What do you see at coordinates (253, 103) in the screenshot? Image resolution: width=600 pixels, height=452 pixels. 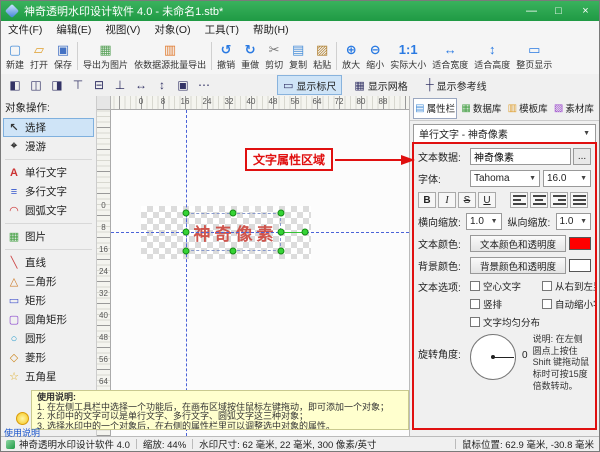 I see `horizontal-ruler: 0 8 16 24 32 40 48 56 64 72 80 88` at bounding box center [253, 103].